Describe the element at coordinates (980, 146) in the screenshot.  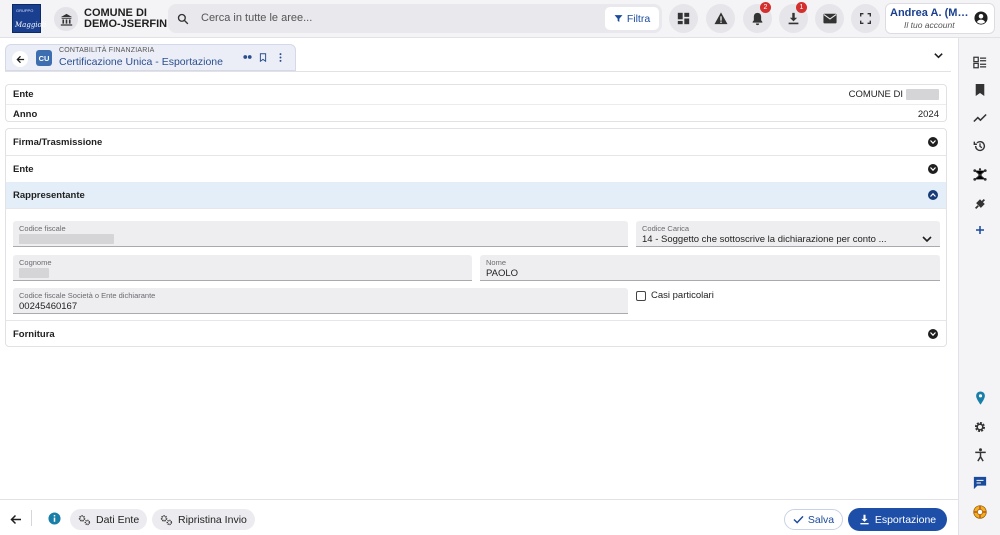
I see `history-icon` at that location.